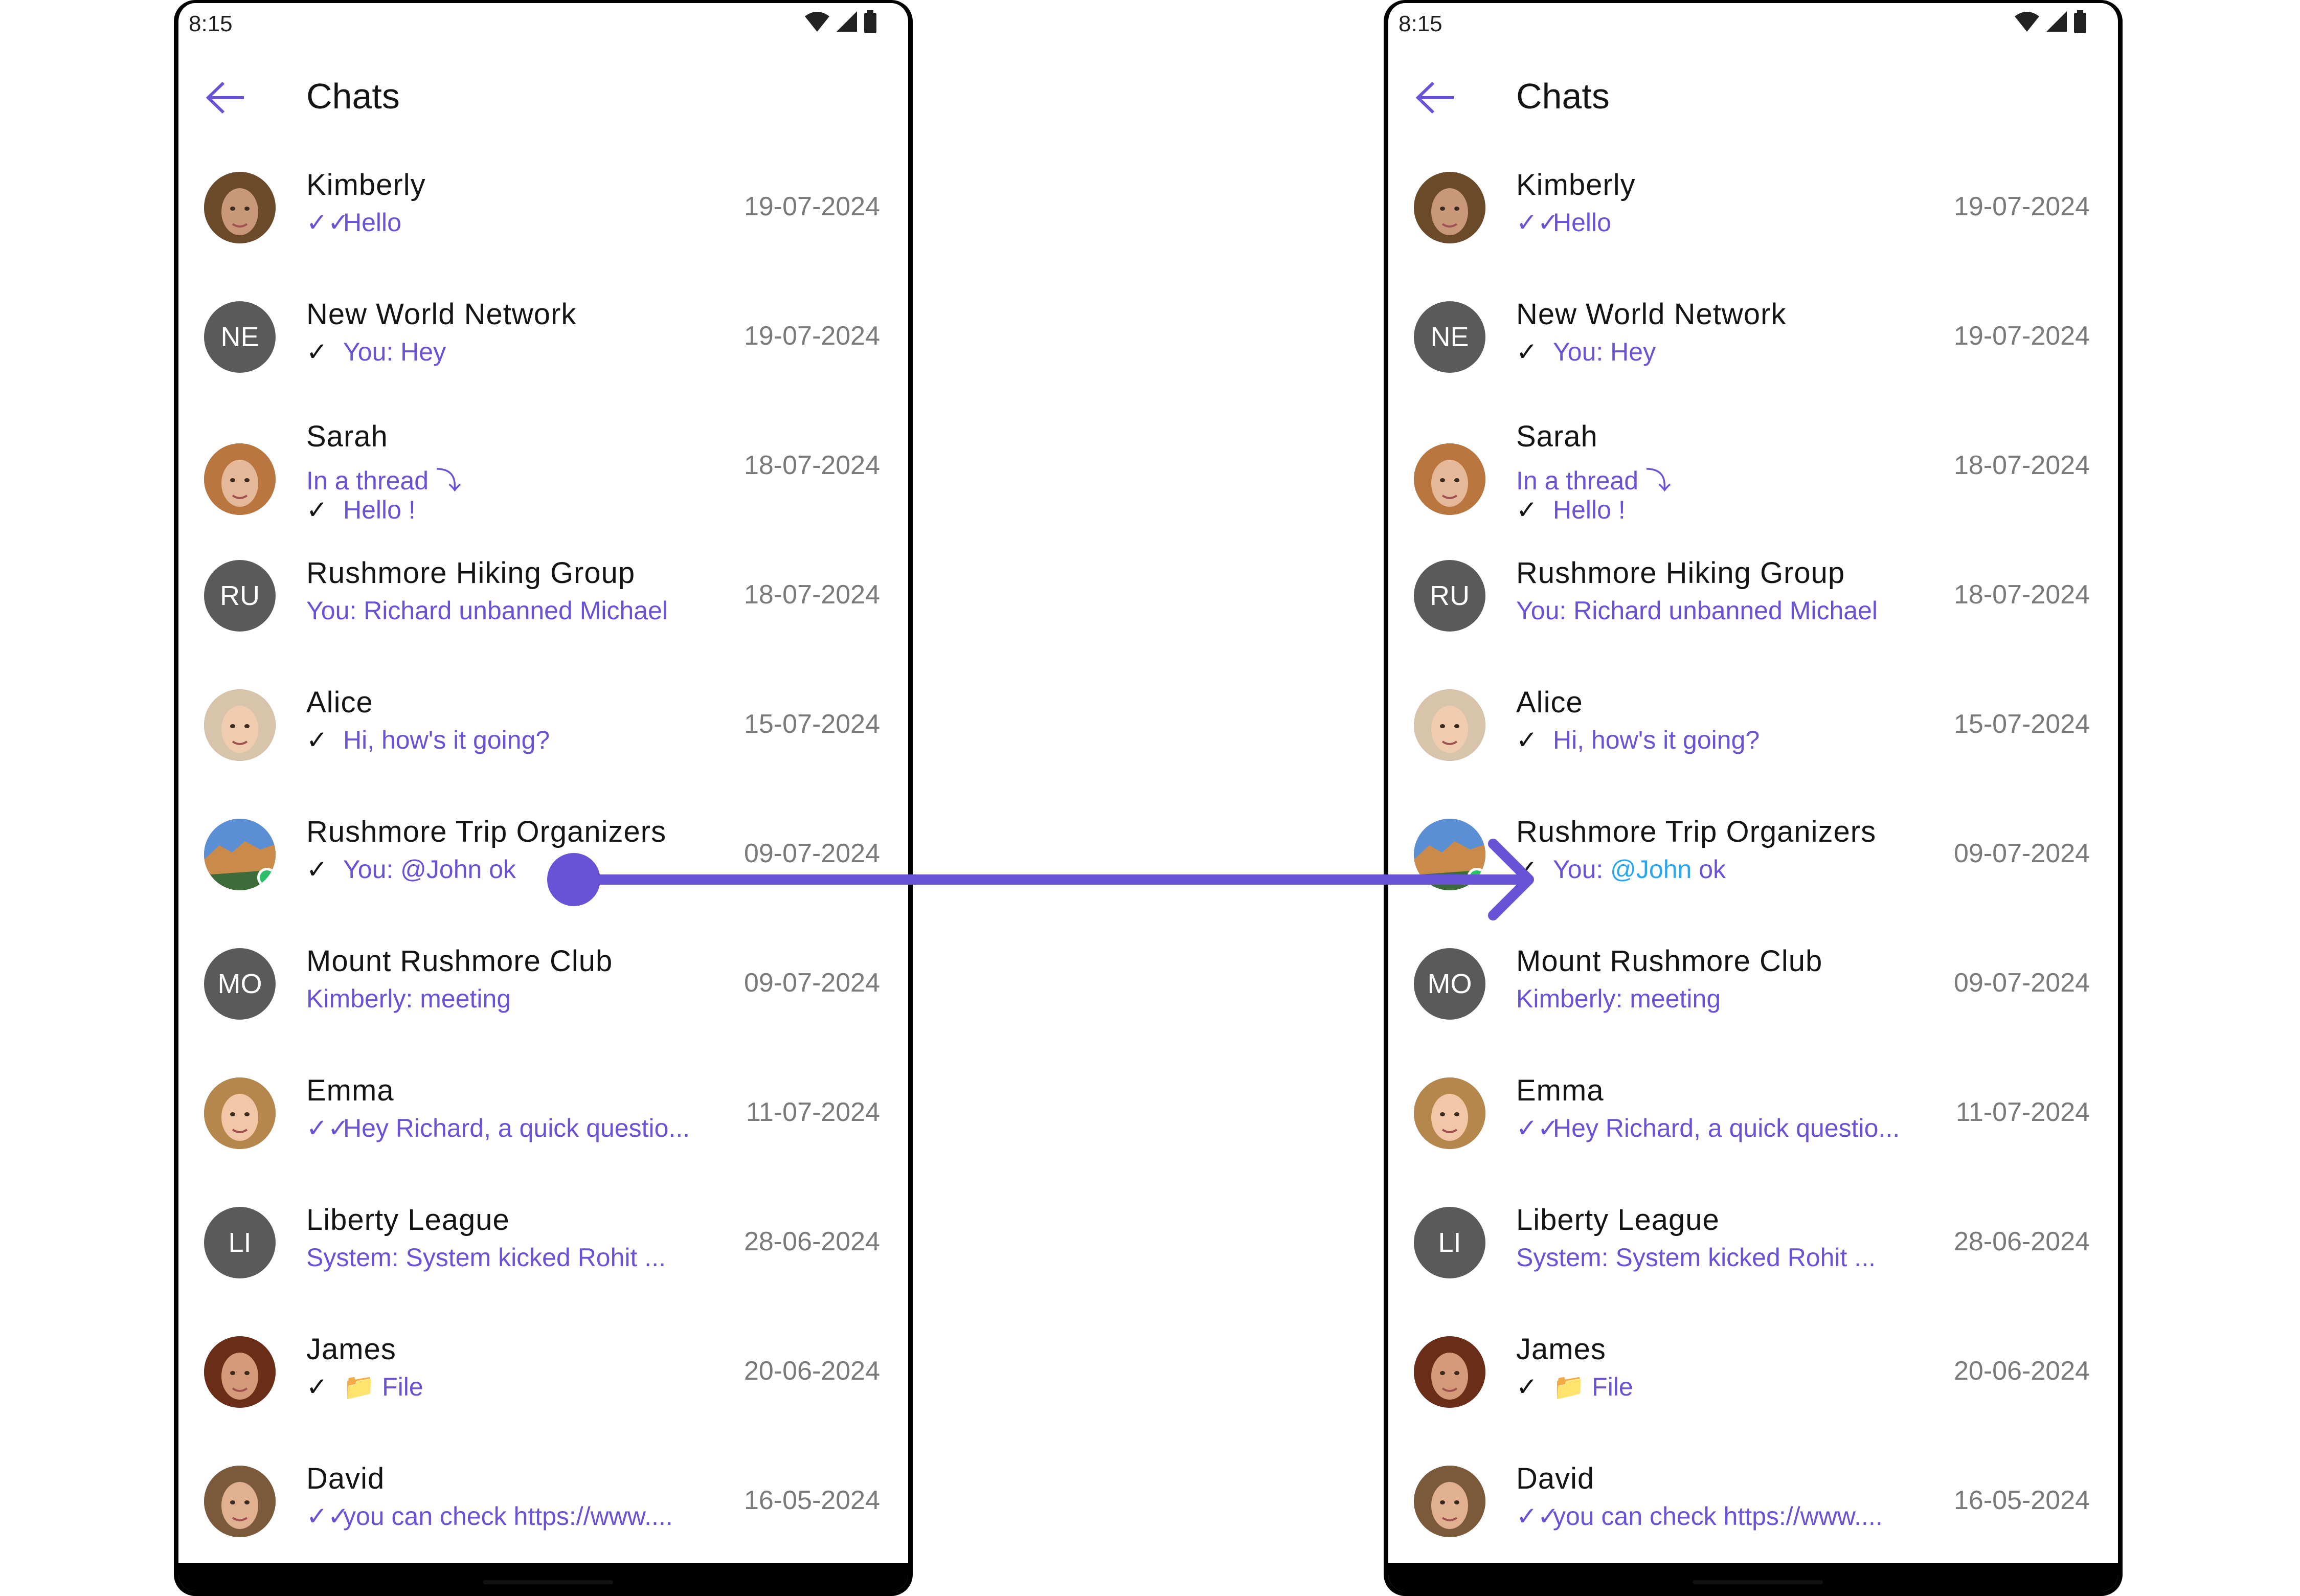  What do you see at coordinates (1557, 437) in the screenshot?
I see `conversation-name: Sarah` at bounding box center [1557, 437].